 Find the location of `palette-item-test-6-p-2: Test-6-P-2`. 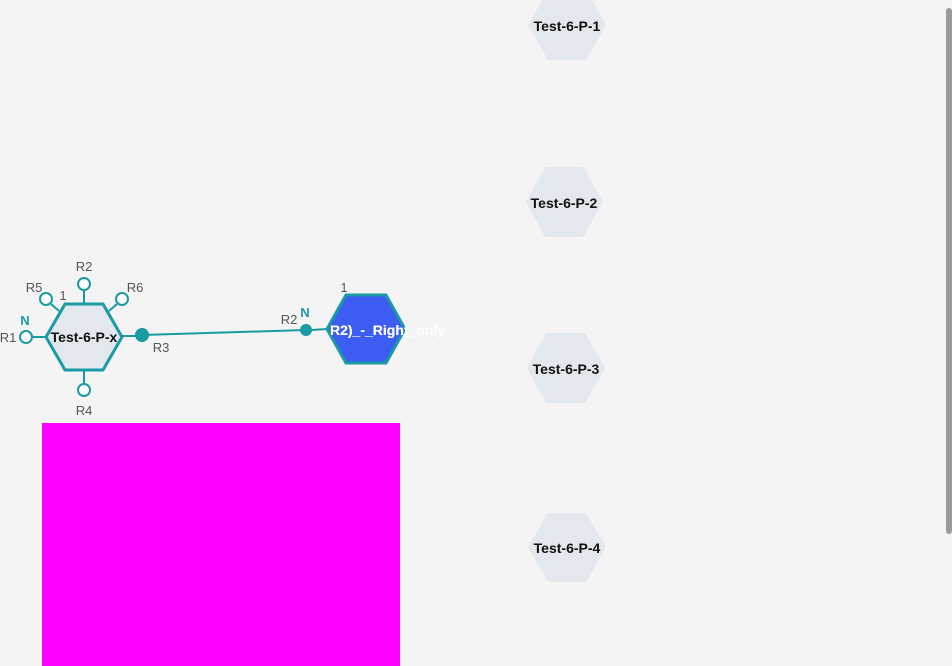

palette-item-test-6-p-2: Test-6-P-2 is located at coordinates (564, 202).